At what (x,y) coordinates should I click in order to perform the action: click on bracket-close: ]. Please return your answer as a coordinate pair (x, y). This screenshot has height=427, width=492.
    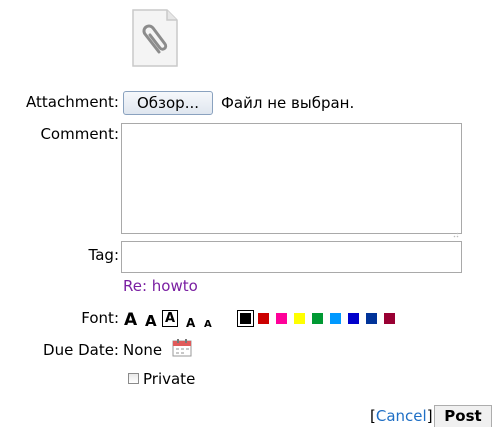
    Looking at the image, I should click on (429, 416).